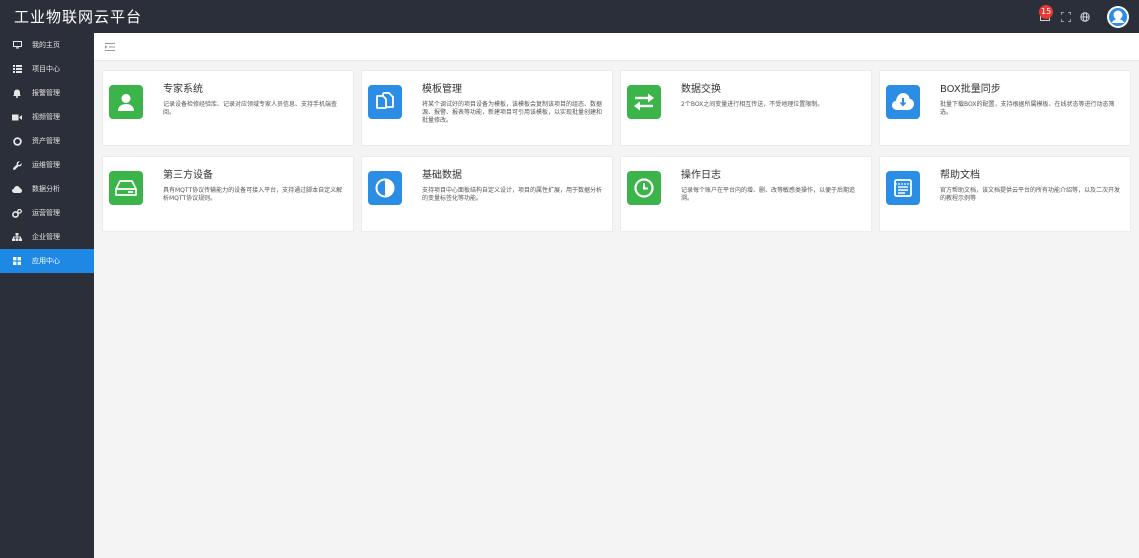  I want to click on user-icon, so click(126, 102).